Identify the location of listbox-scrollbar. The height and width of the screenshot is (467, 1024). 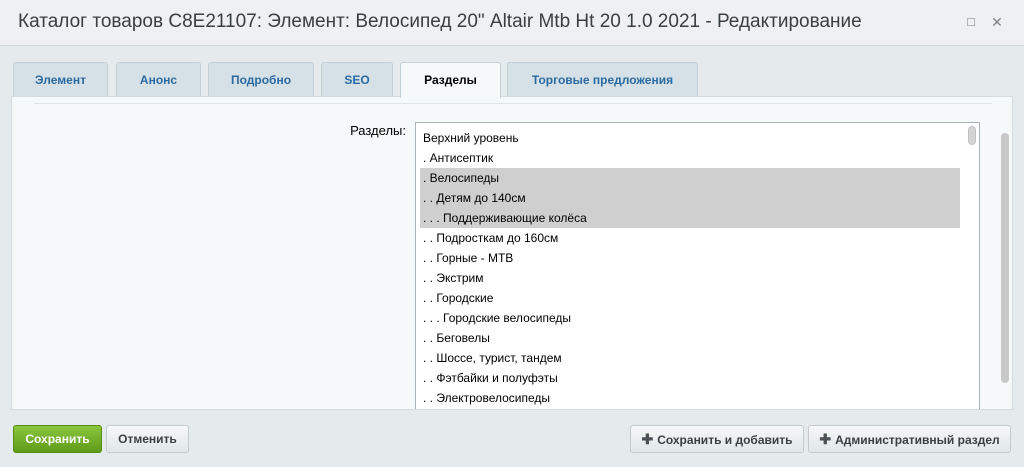
(972, 135).